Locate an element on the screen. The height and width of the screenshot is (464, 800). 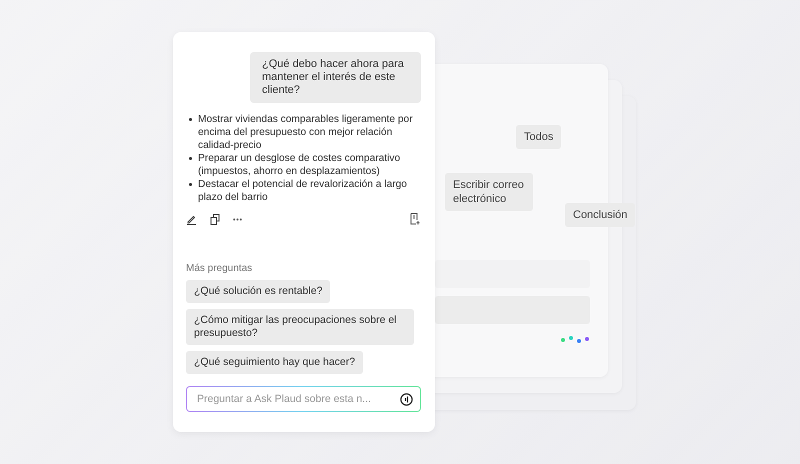
action-chip: Todos is located at coordinates (539, 137).